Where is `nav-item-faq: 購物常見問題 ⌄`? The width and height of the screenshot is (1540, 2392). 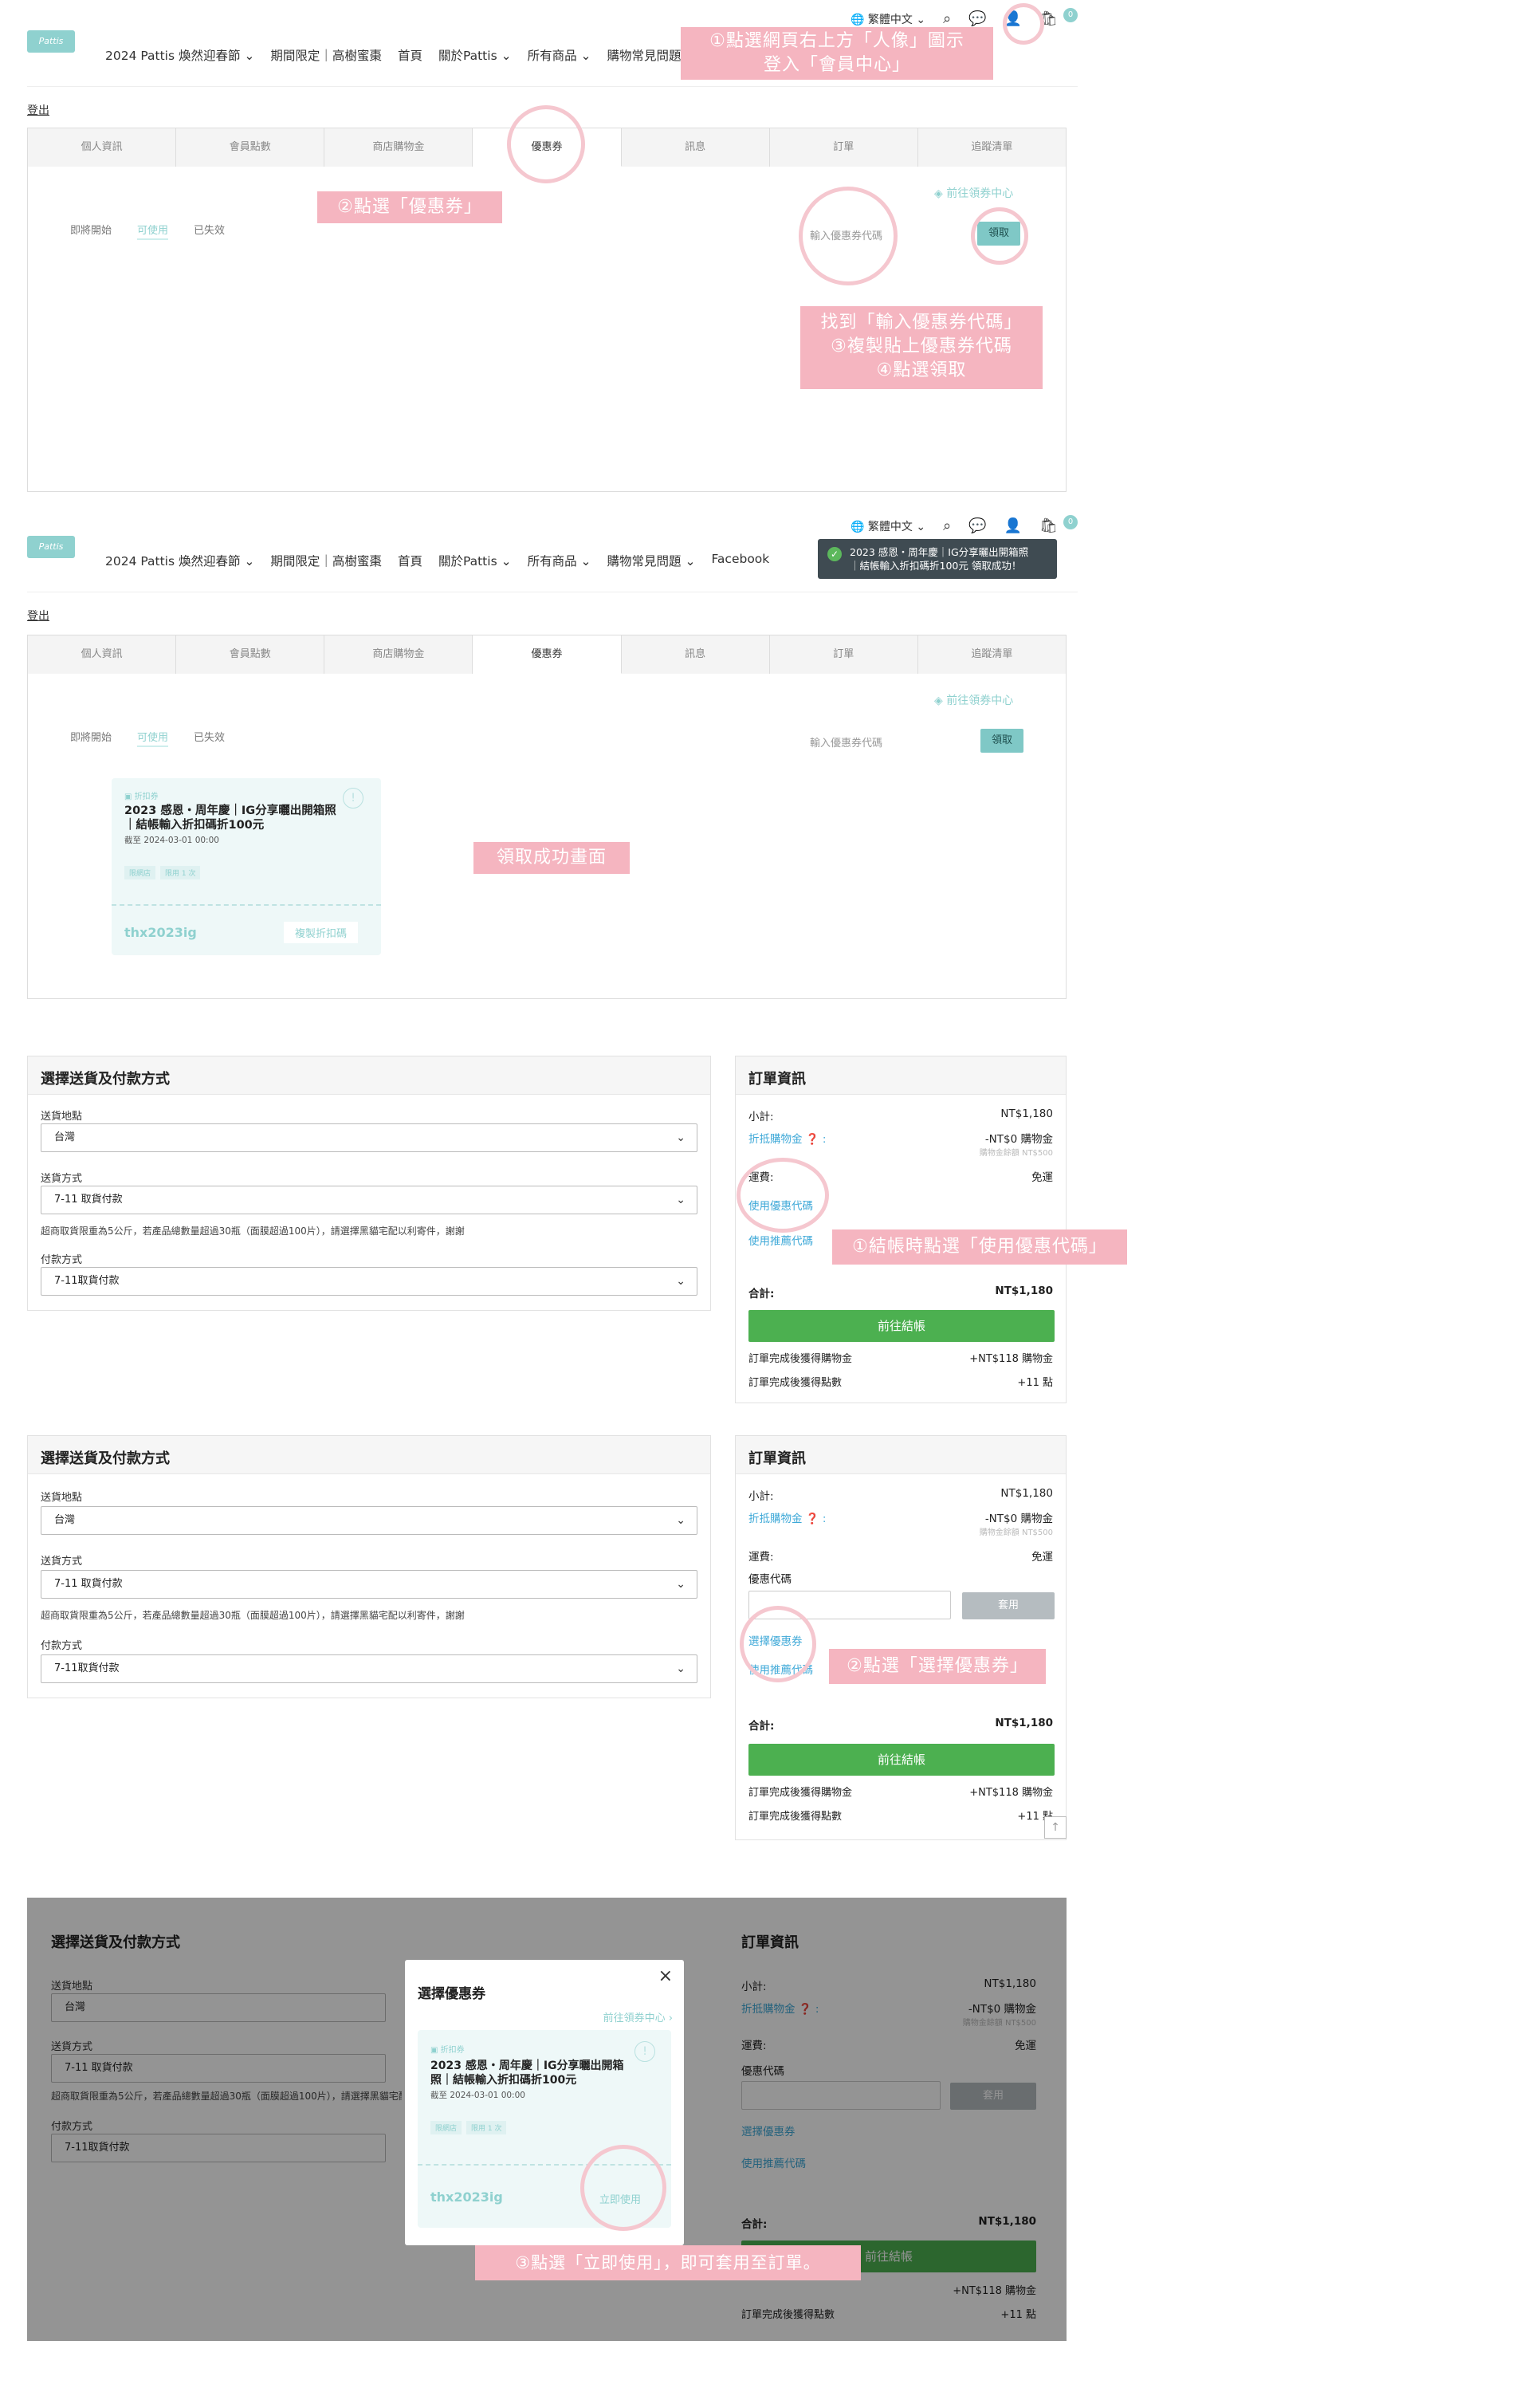
nav-item-faq: 購物常見問題 ⌄ is located at coordinates (651, 560).